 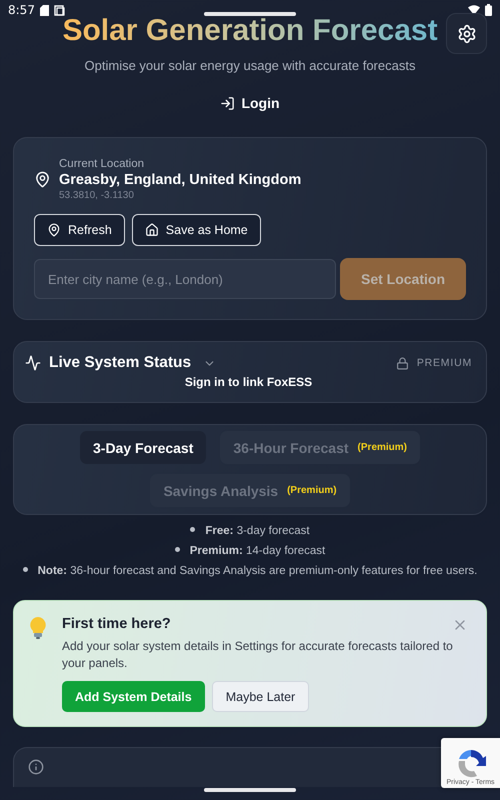 I want to click on save-home-button: Save as Home, so click(x=196, y=230).